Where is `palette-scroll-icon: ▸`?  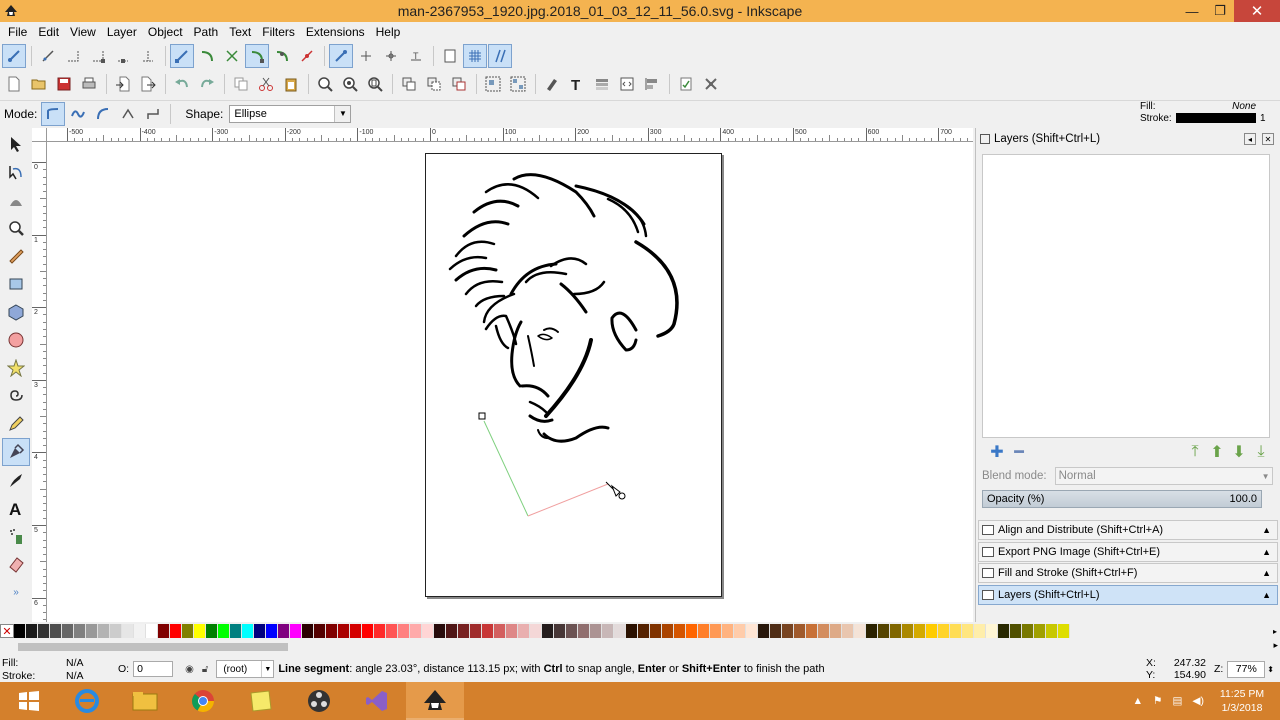 palette-scroll-icon: ▸ is located at coordinates (1275, 631).